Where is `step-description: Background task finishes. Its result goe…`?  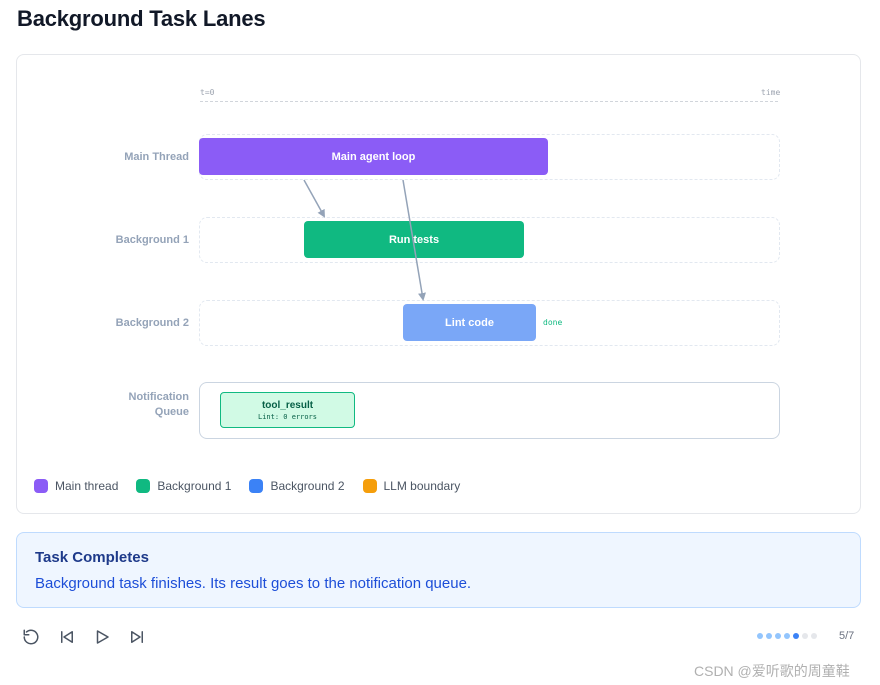 step-description: Background task finishes. Its result goe… is located at coordinates (253, 583).